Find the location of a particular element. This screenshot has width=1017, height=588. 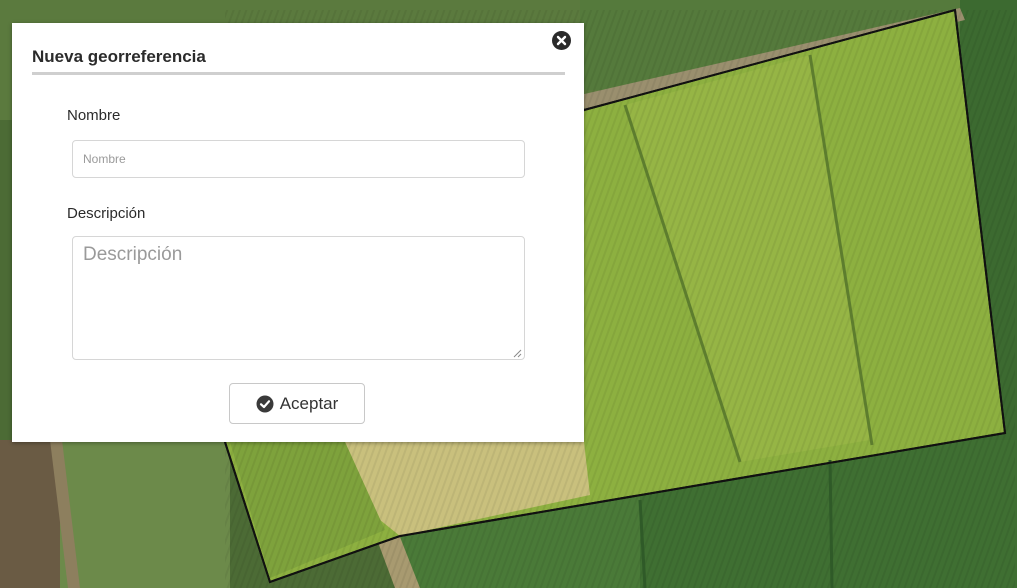

descripcion-textarea is located at coordinates (298, 298).